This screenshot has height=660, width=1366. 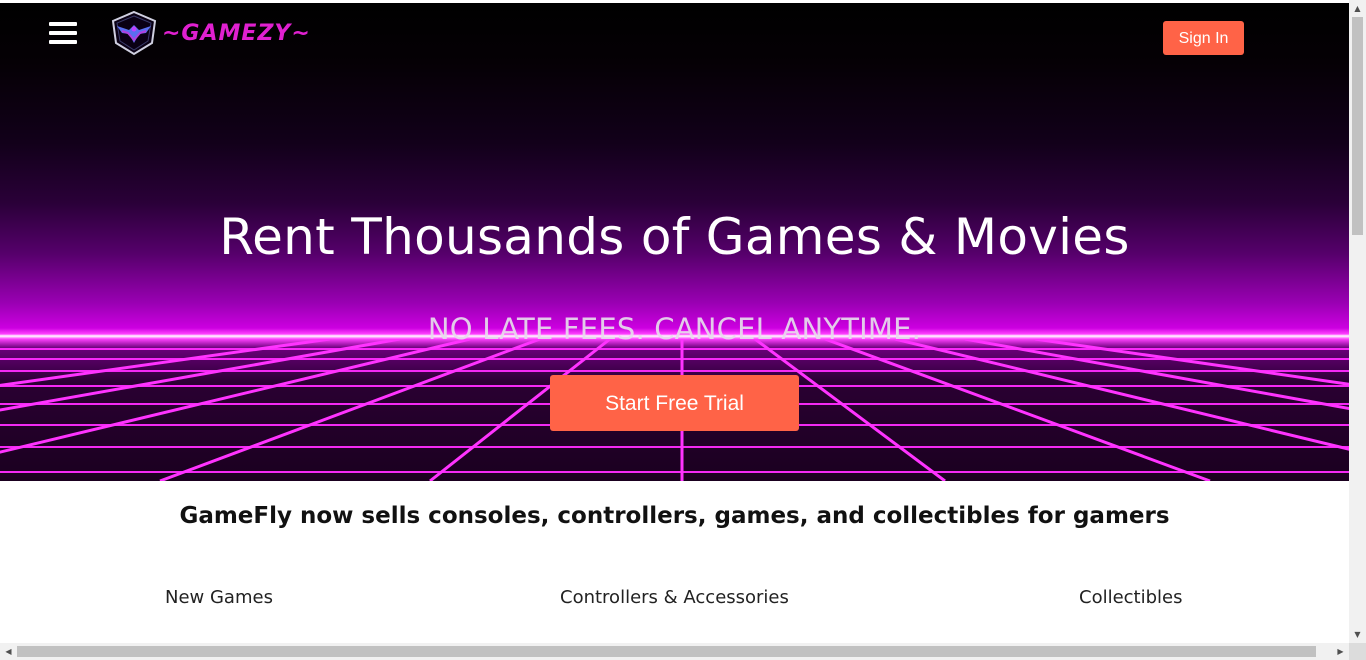 I want to click on category-link-collectibles: Collectibles, so click(x=1131, y=597).